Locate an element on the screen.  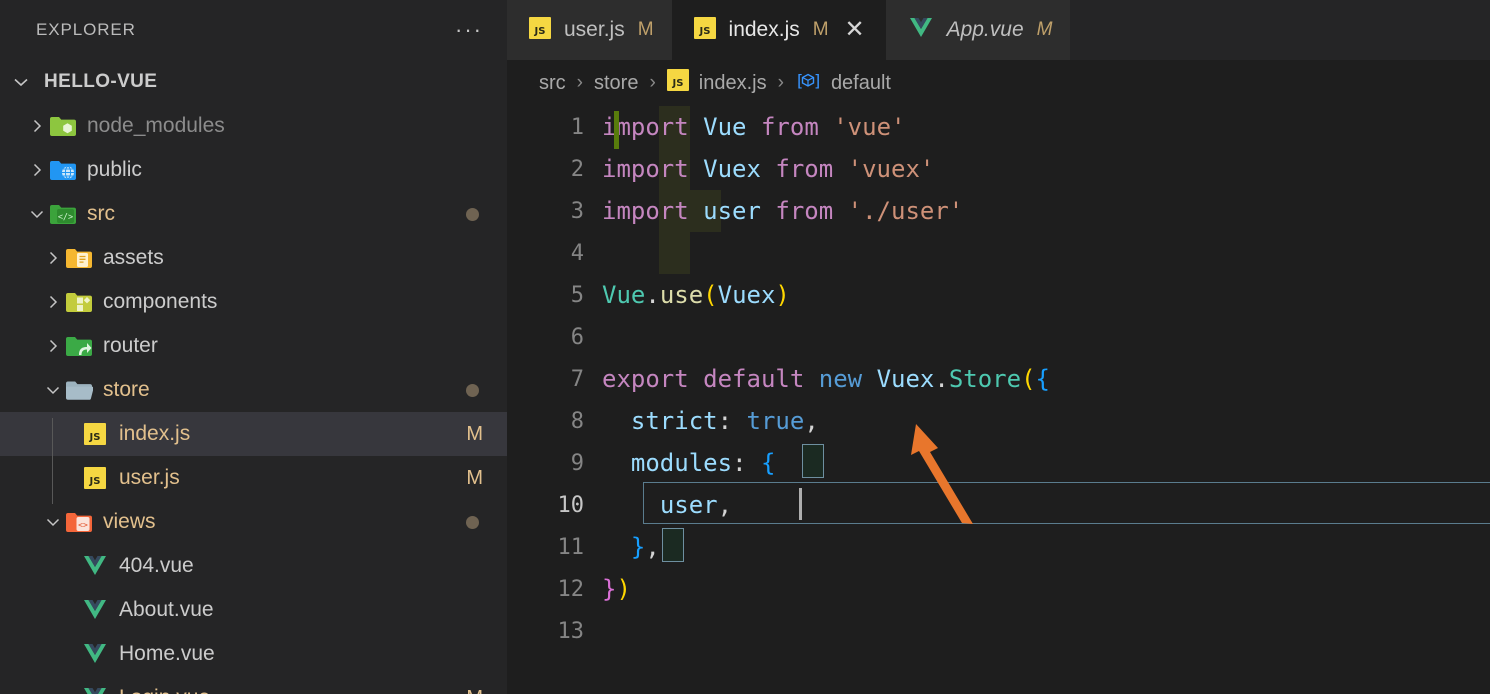
code-line-text: }, is located at coordinates (645, 547).